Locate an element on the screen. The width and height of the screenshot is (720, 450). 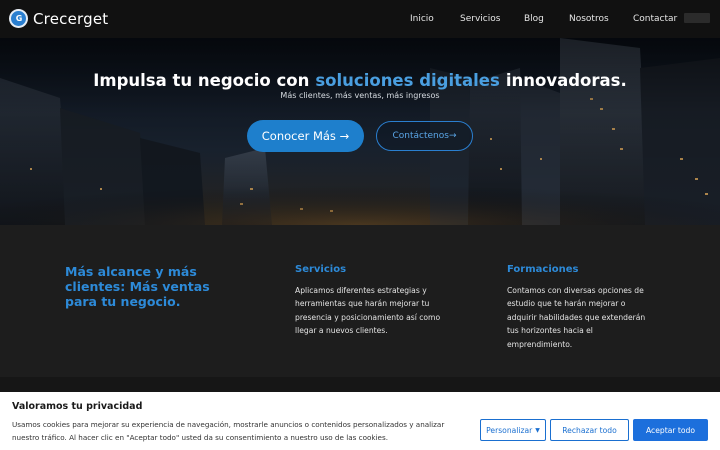
nav-extra-button is located at coordinates (697, 18).